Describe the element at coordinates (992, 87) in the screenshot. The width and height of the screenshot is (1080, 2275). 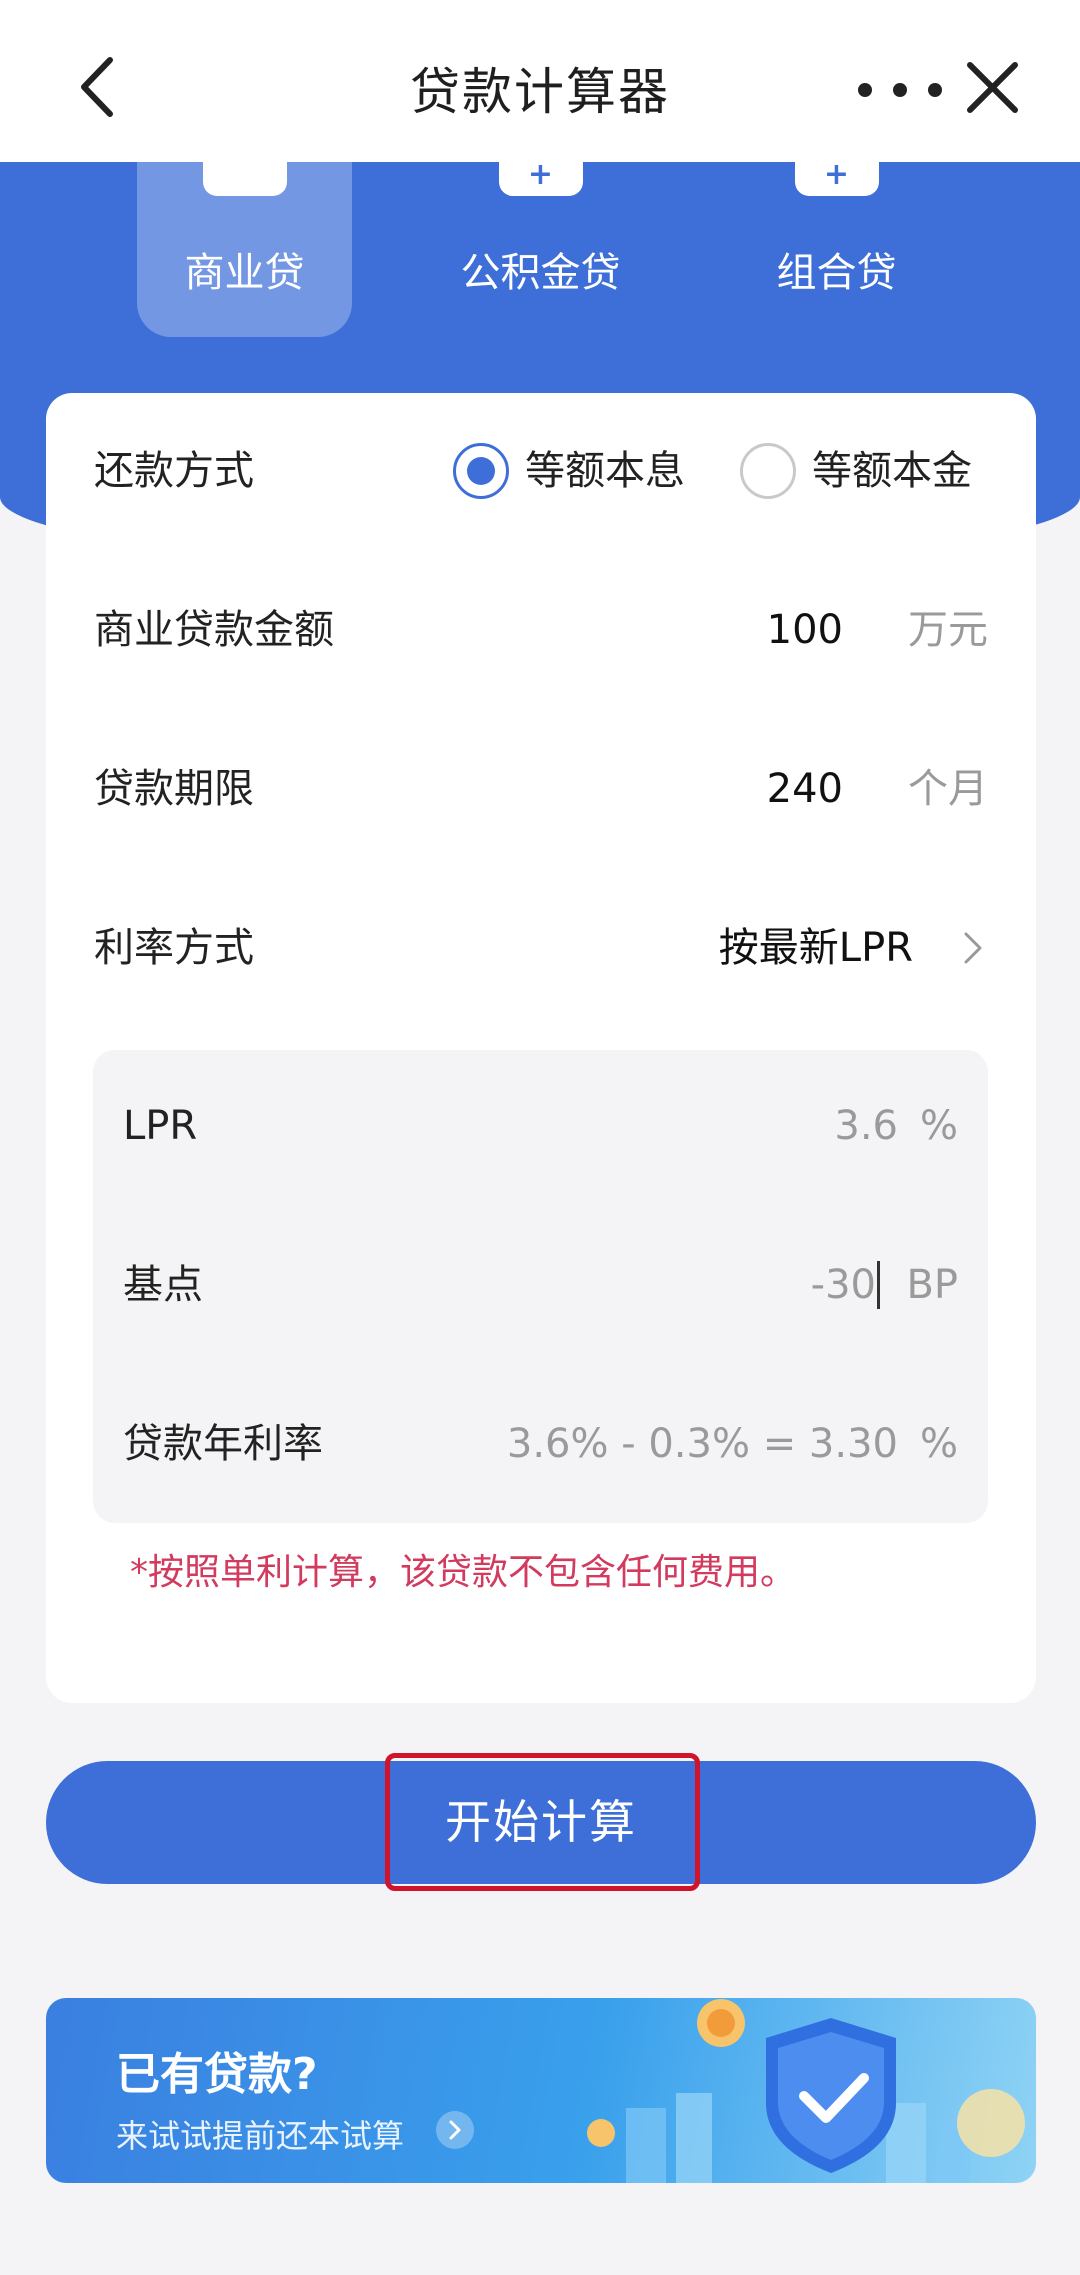
I see `close-icon` at that location.